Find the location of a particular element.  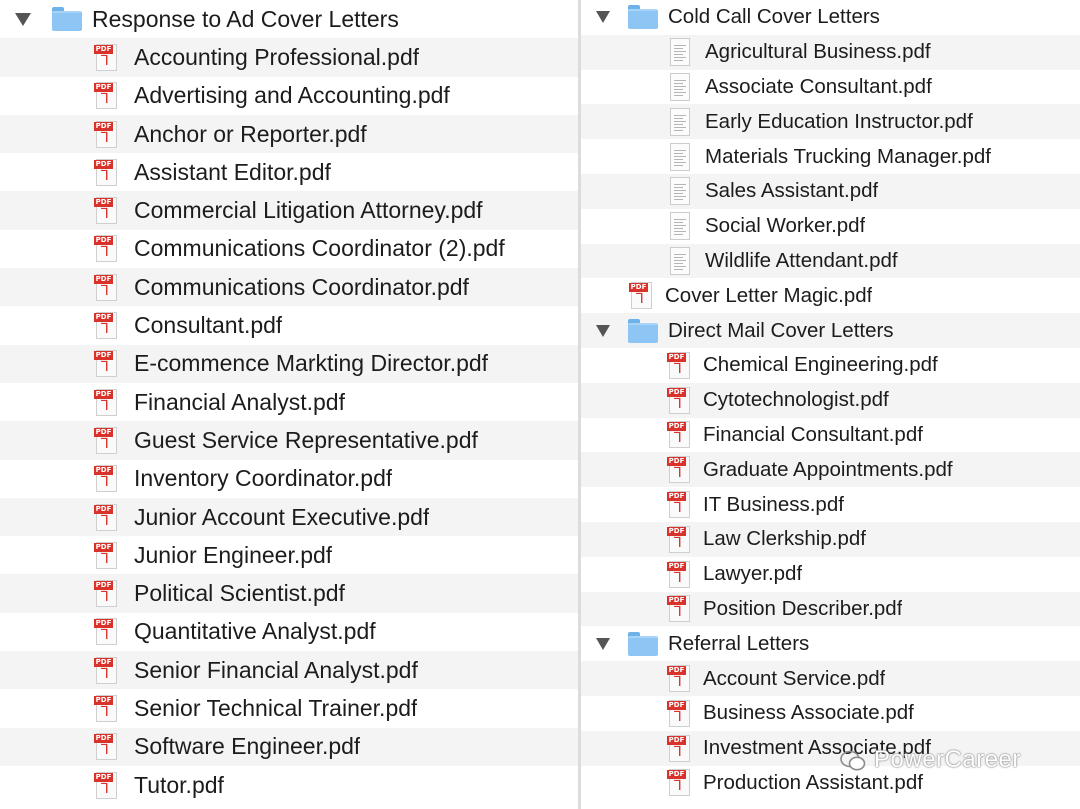

file-row: PDF ⅂ Advertising and Accounting.pdf is located at coordinates (289, 96).